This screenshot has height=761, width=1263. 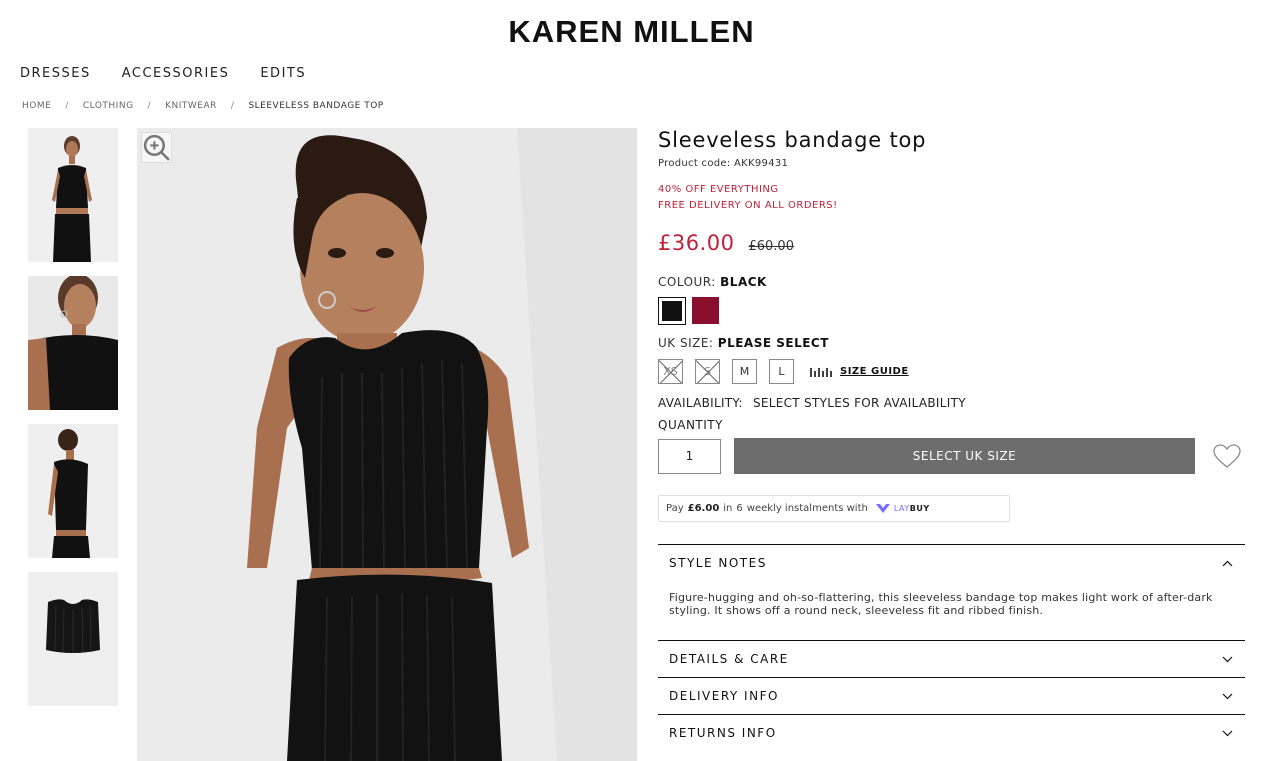 What do you see at coordinates (690, 425) in the screenshot?
I see `quantity-label: QUANTITY` at bounding box center [690, 425].